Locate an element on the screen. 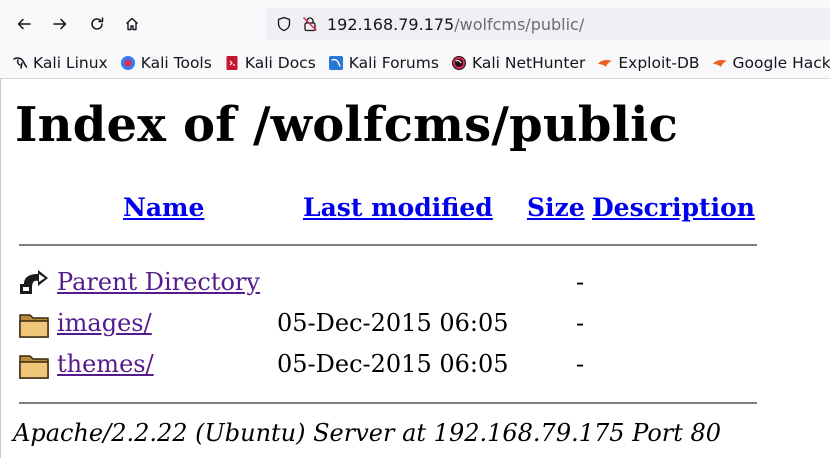 The height and width of the screenshot is (458, 830). bookmark-label: Google Hack is located at coordinates (781, 63).